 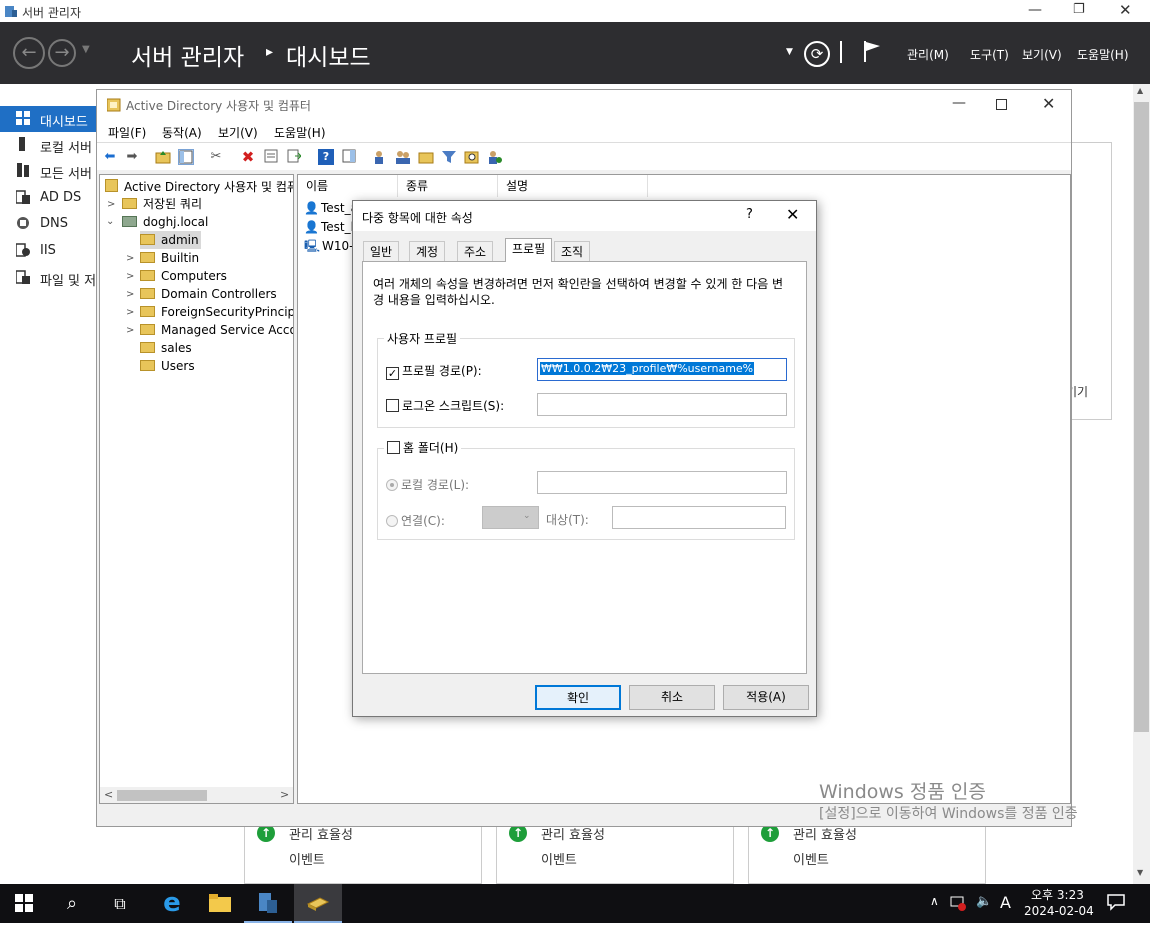 I want to click on help-icon: ?, so click(x=326, y=157).